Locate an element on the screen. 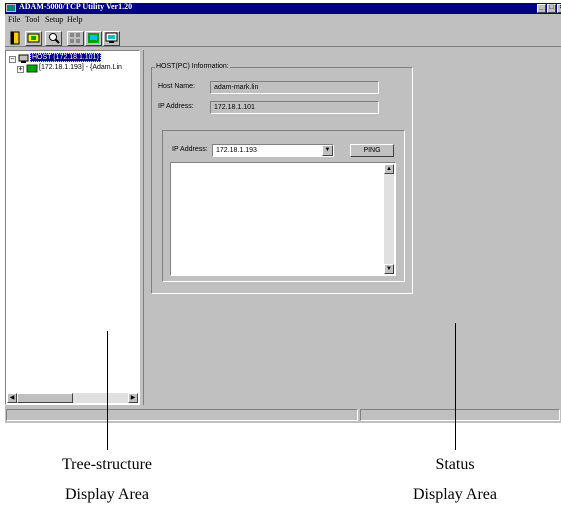 This screenshot has height=511, width=561. vertical-scrollbar: ▲ ▼ is located at coordinates (389, 219).